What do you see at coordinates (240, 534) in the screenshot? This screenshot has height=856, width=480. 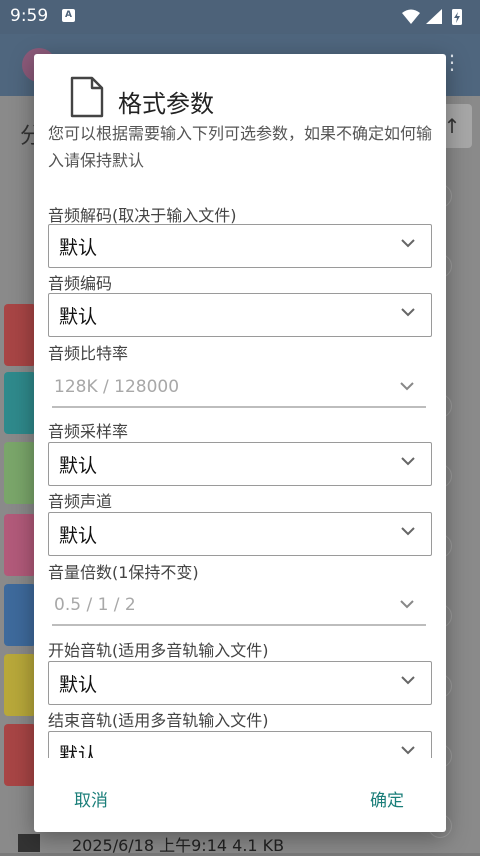 I see `channels-select: 默认` at bounding box center [240, 534].